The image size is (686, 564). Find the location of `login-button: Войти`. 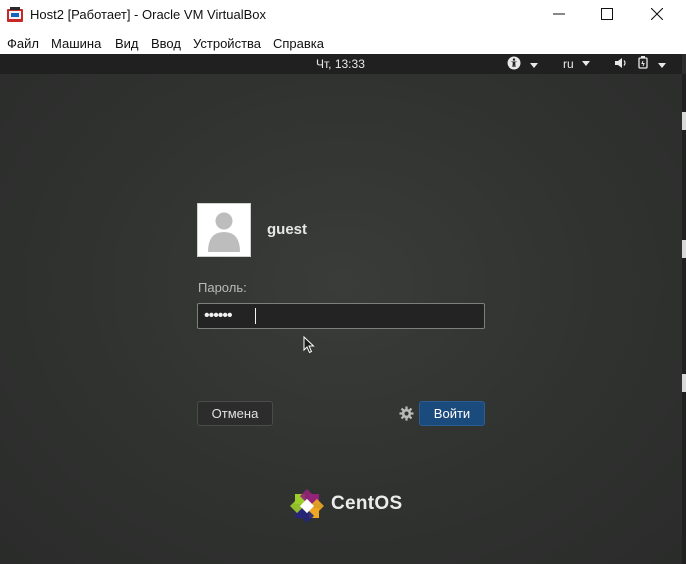

login-button: Войти is located at coordinates (452, 413).